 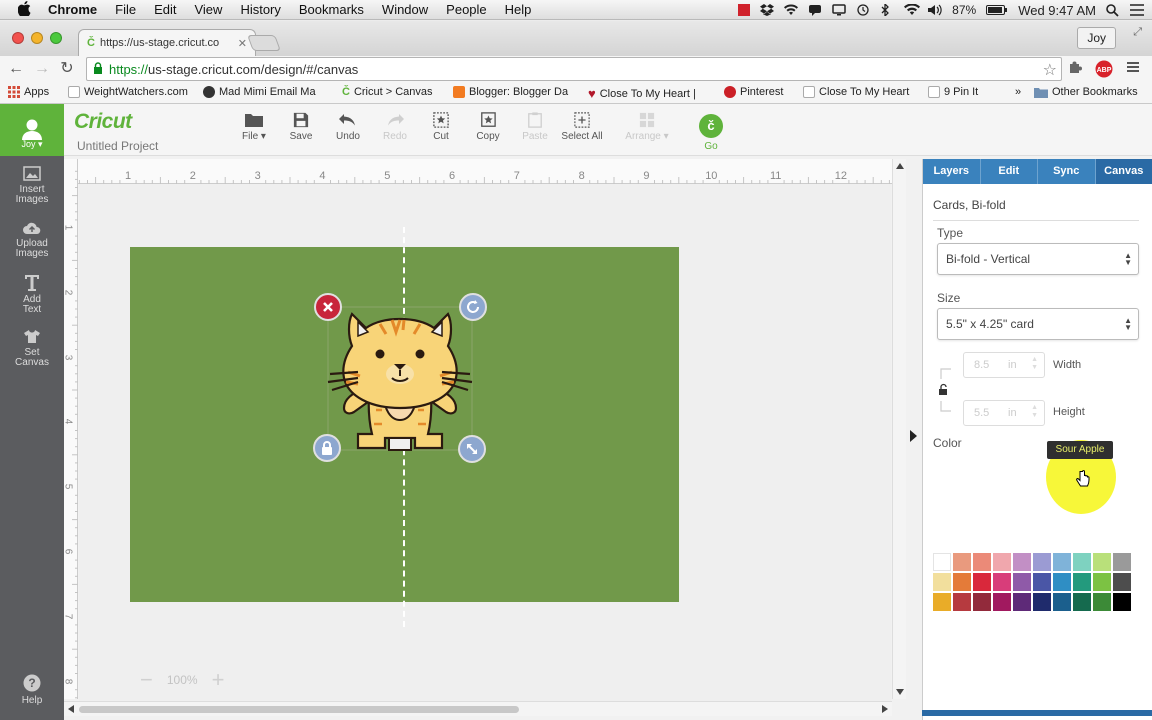 I want to click on nav-upload-images: Upload Images, so click(x=32, y=240).